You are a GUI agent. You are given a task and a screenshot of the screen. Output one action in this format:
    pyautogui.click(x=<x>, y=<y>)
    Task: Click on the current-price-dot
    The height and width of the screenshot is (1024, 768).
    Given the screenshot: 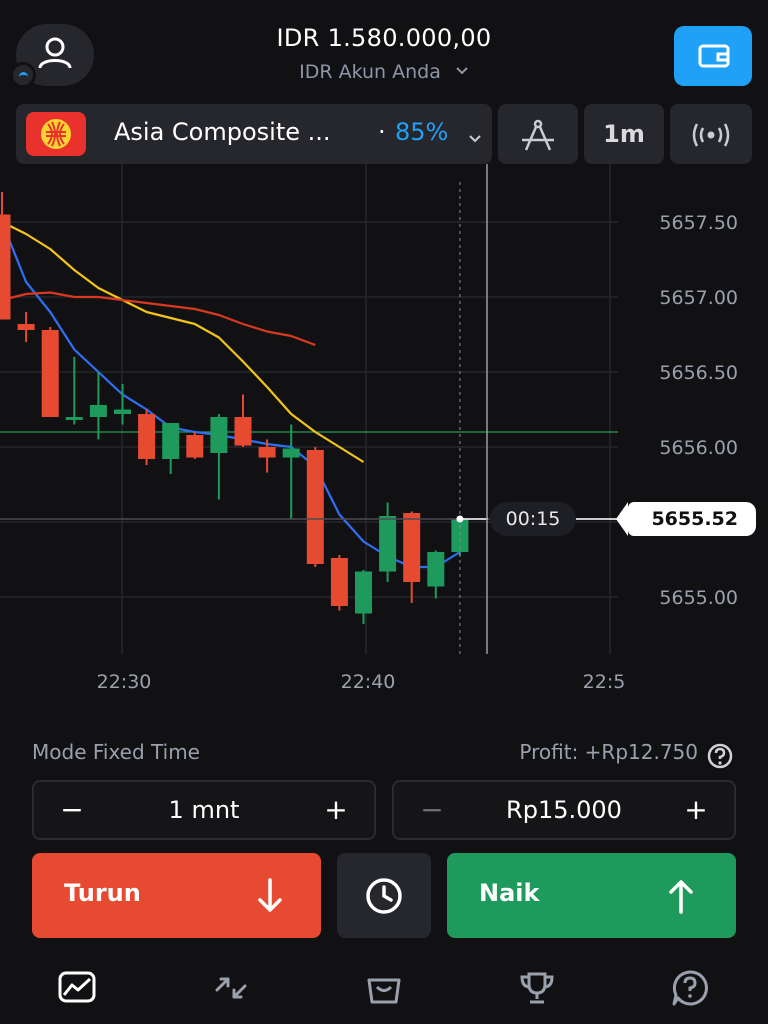 What is the action you would take?
    pyautogui.click(x=460, y=519)
    